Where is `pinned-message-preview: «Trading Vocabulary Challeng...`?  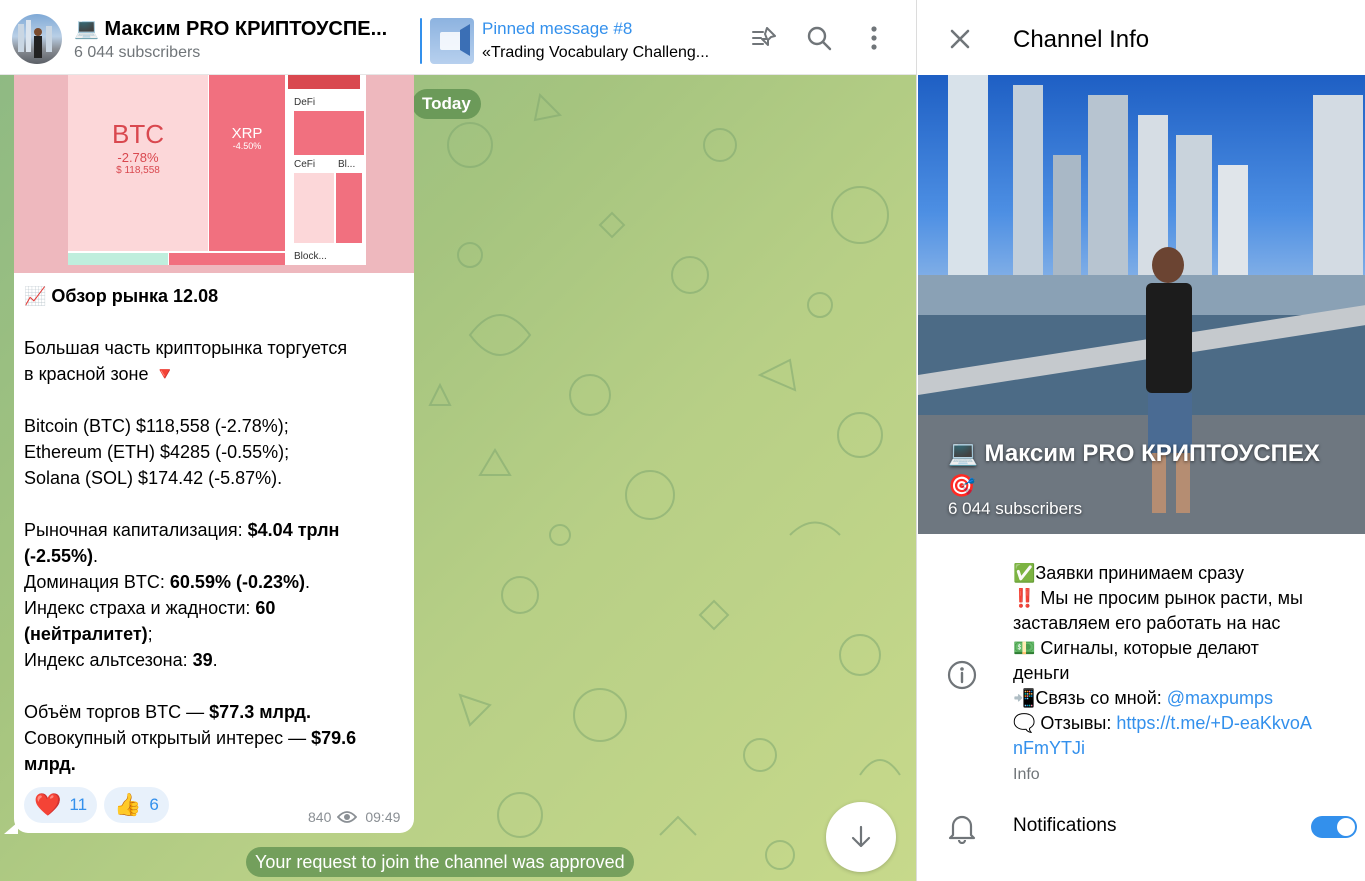
pinned-message-preview: «Trading Vocabulary Challeng... is located at coordinates (604, 53).